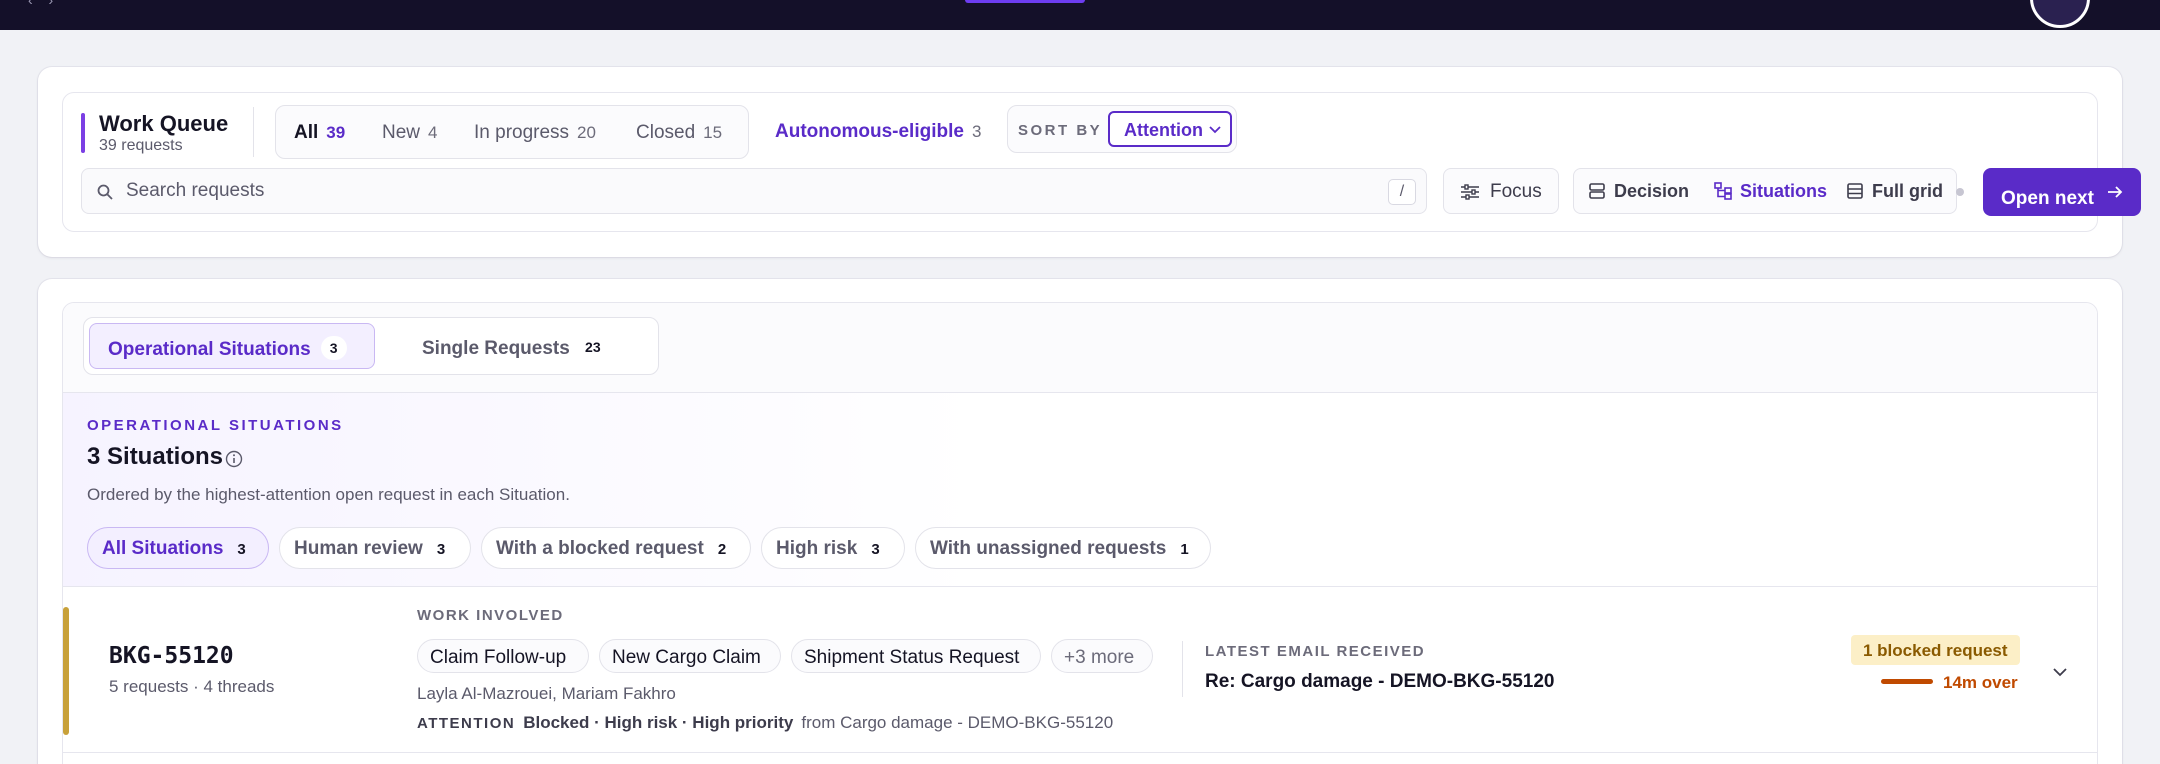 The height and width of the screenshot is (764, 2160). Describe the element at coordinates (503, 656) in the screenshot. I see `work-tag: Claim Follow-up` at that location.